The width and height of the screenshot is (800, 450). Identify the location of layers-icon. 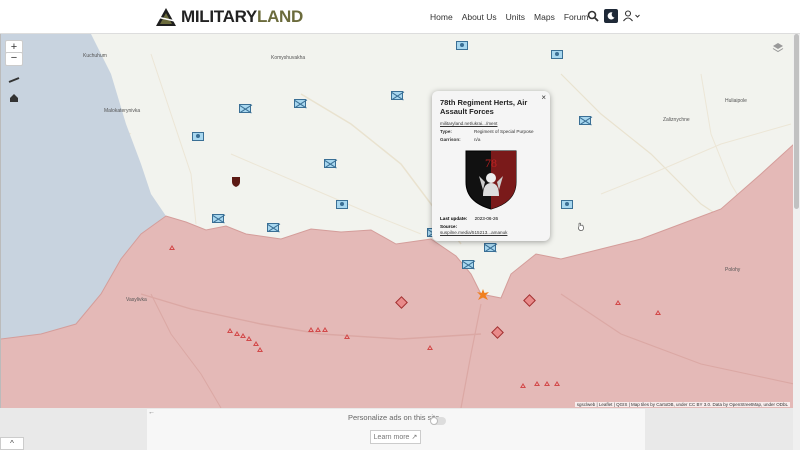
(778, 48).